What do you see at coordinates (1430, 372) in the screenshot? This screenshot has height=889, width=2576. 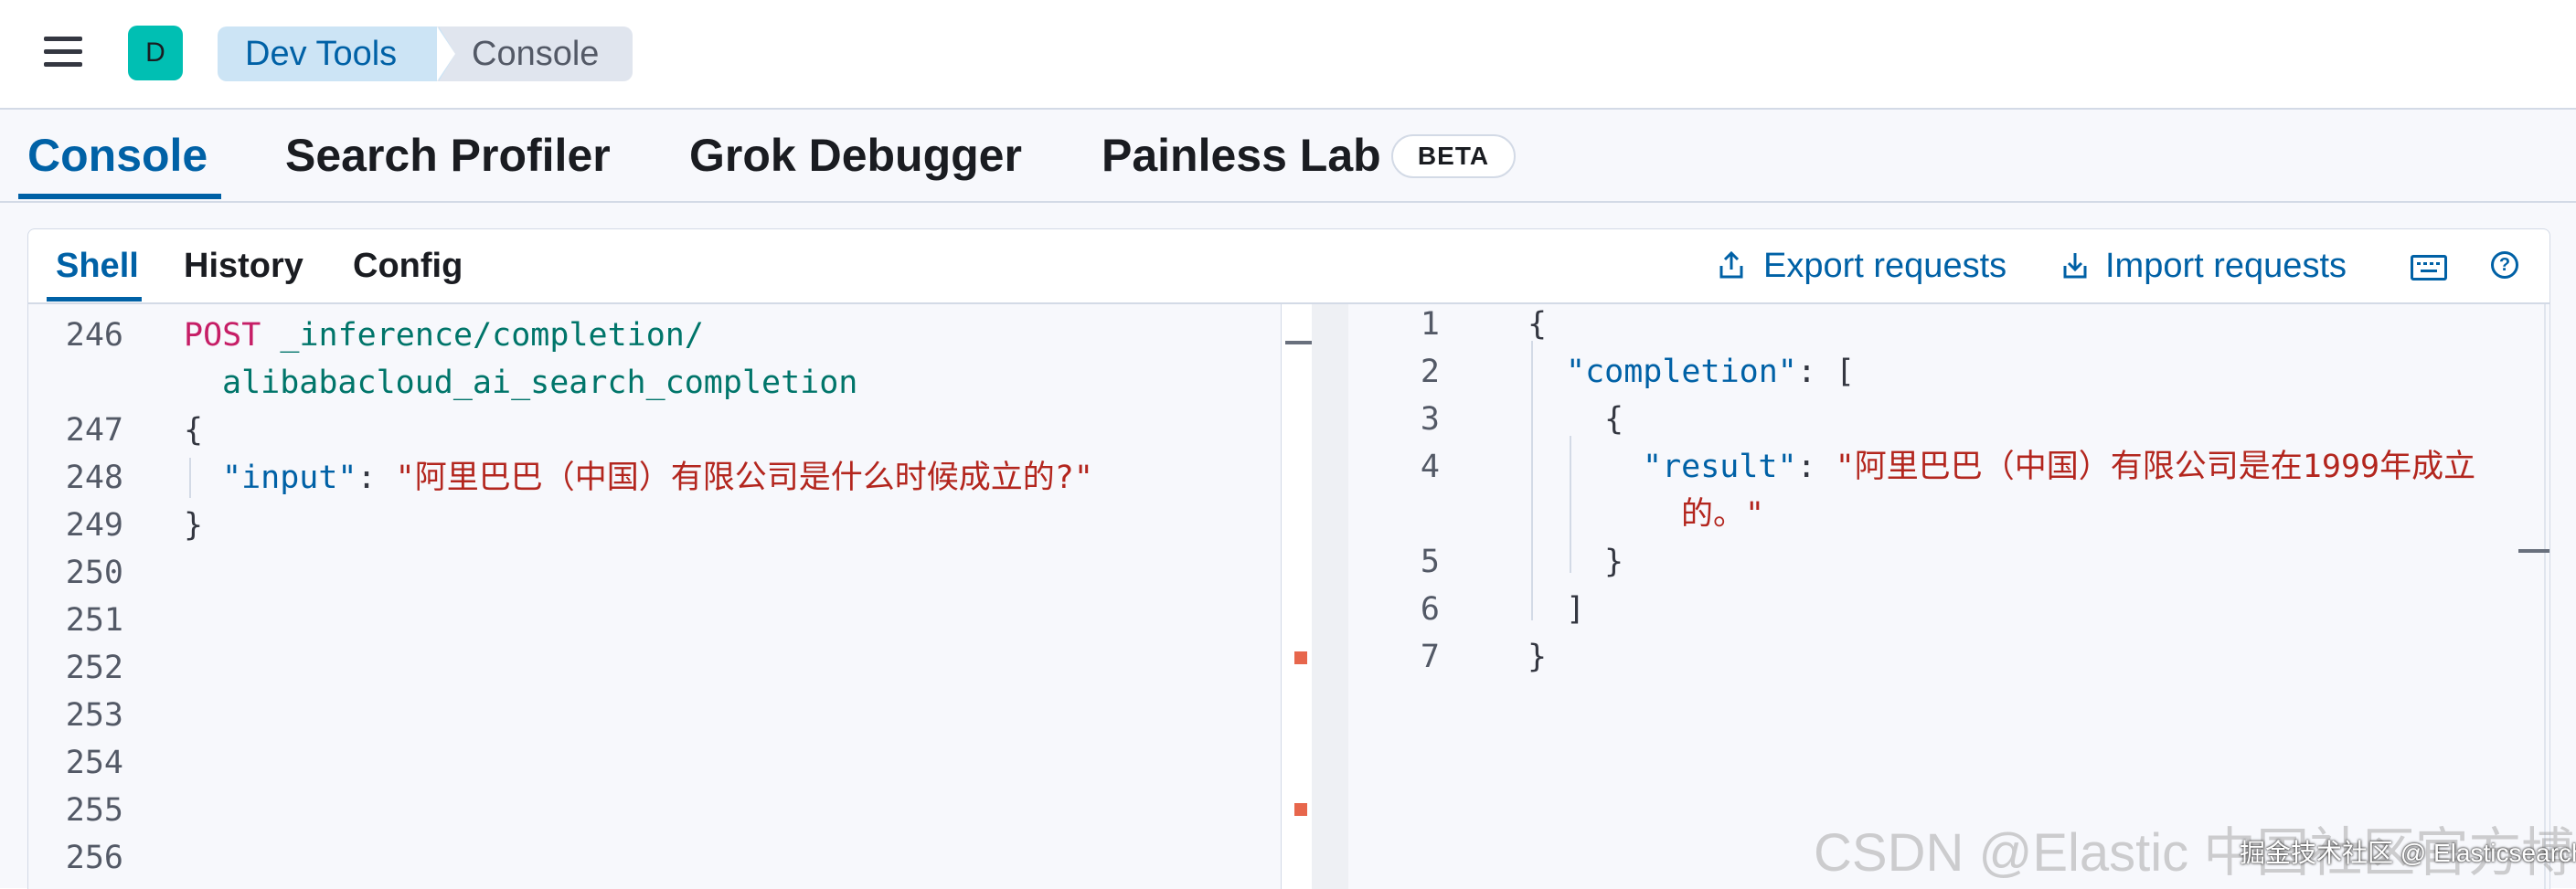 I see `line-number: 2` at bounding box center [1430, 372].